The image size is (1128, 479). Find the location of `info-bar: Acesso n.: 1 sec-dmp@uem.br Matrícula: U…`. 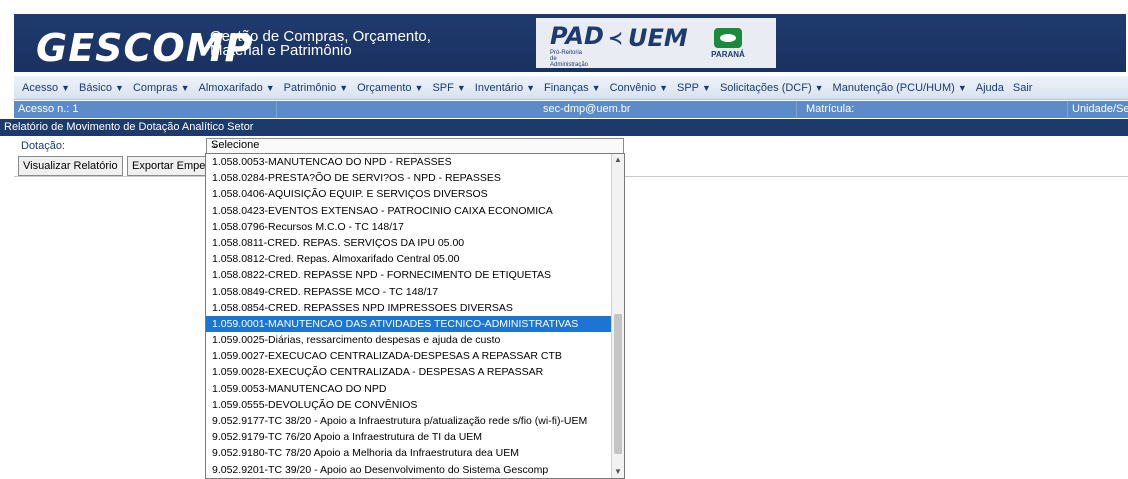

info-bar: Acesso n.: 1 sec-dmp@uem.br Matrícula: U… is located at coordinates (571, 109).